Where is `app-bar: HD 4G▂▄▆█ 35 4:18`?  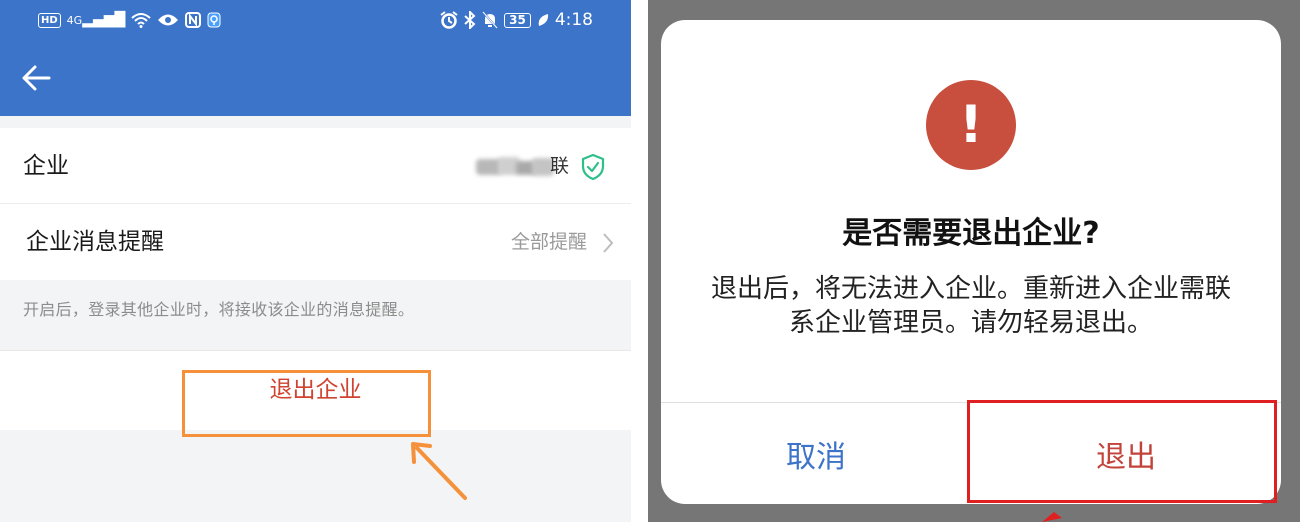
app-bar: HD 4G▂▄▆█ 35 4:18 is located at coordinates (315, 58).